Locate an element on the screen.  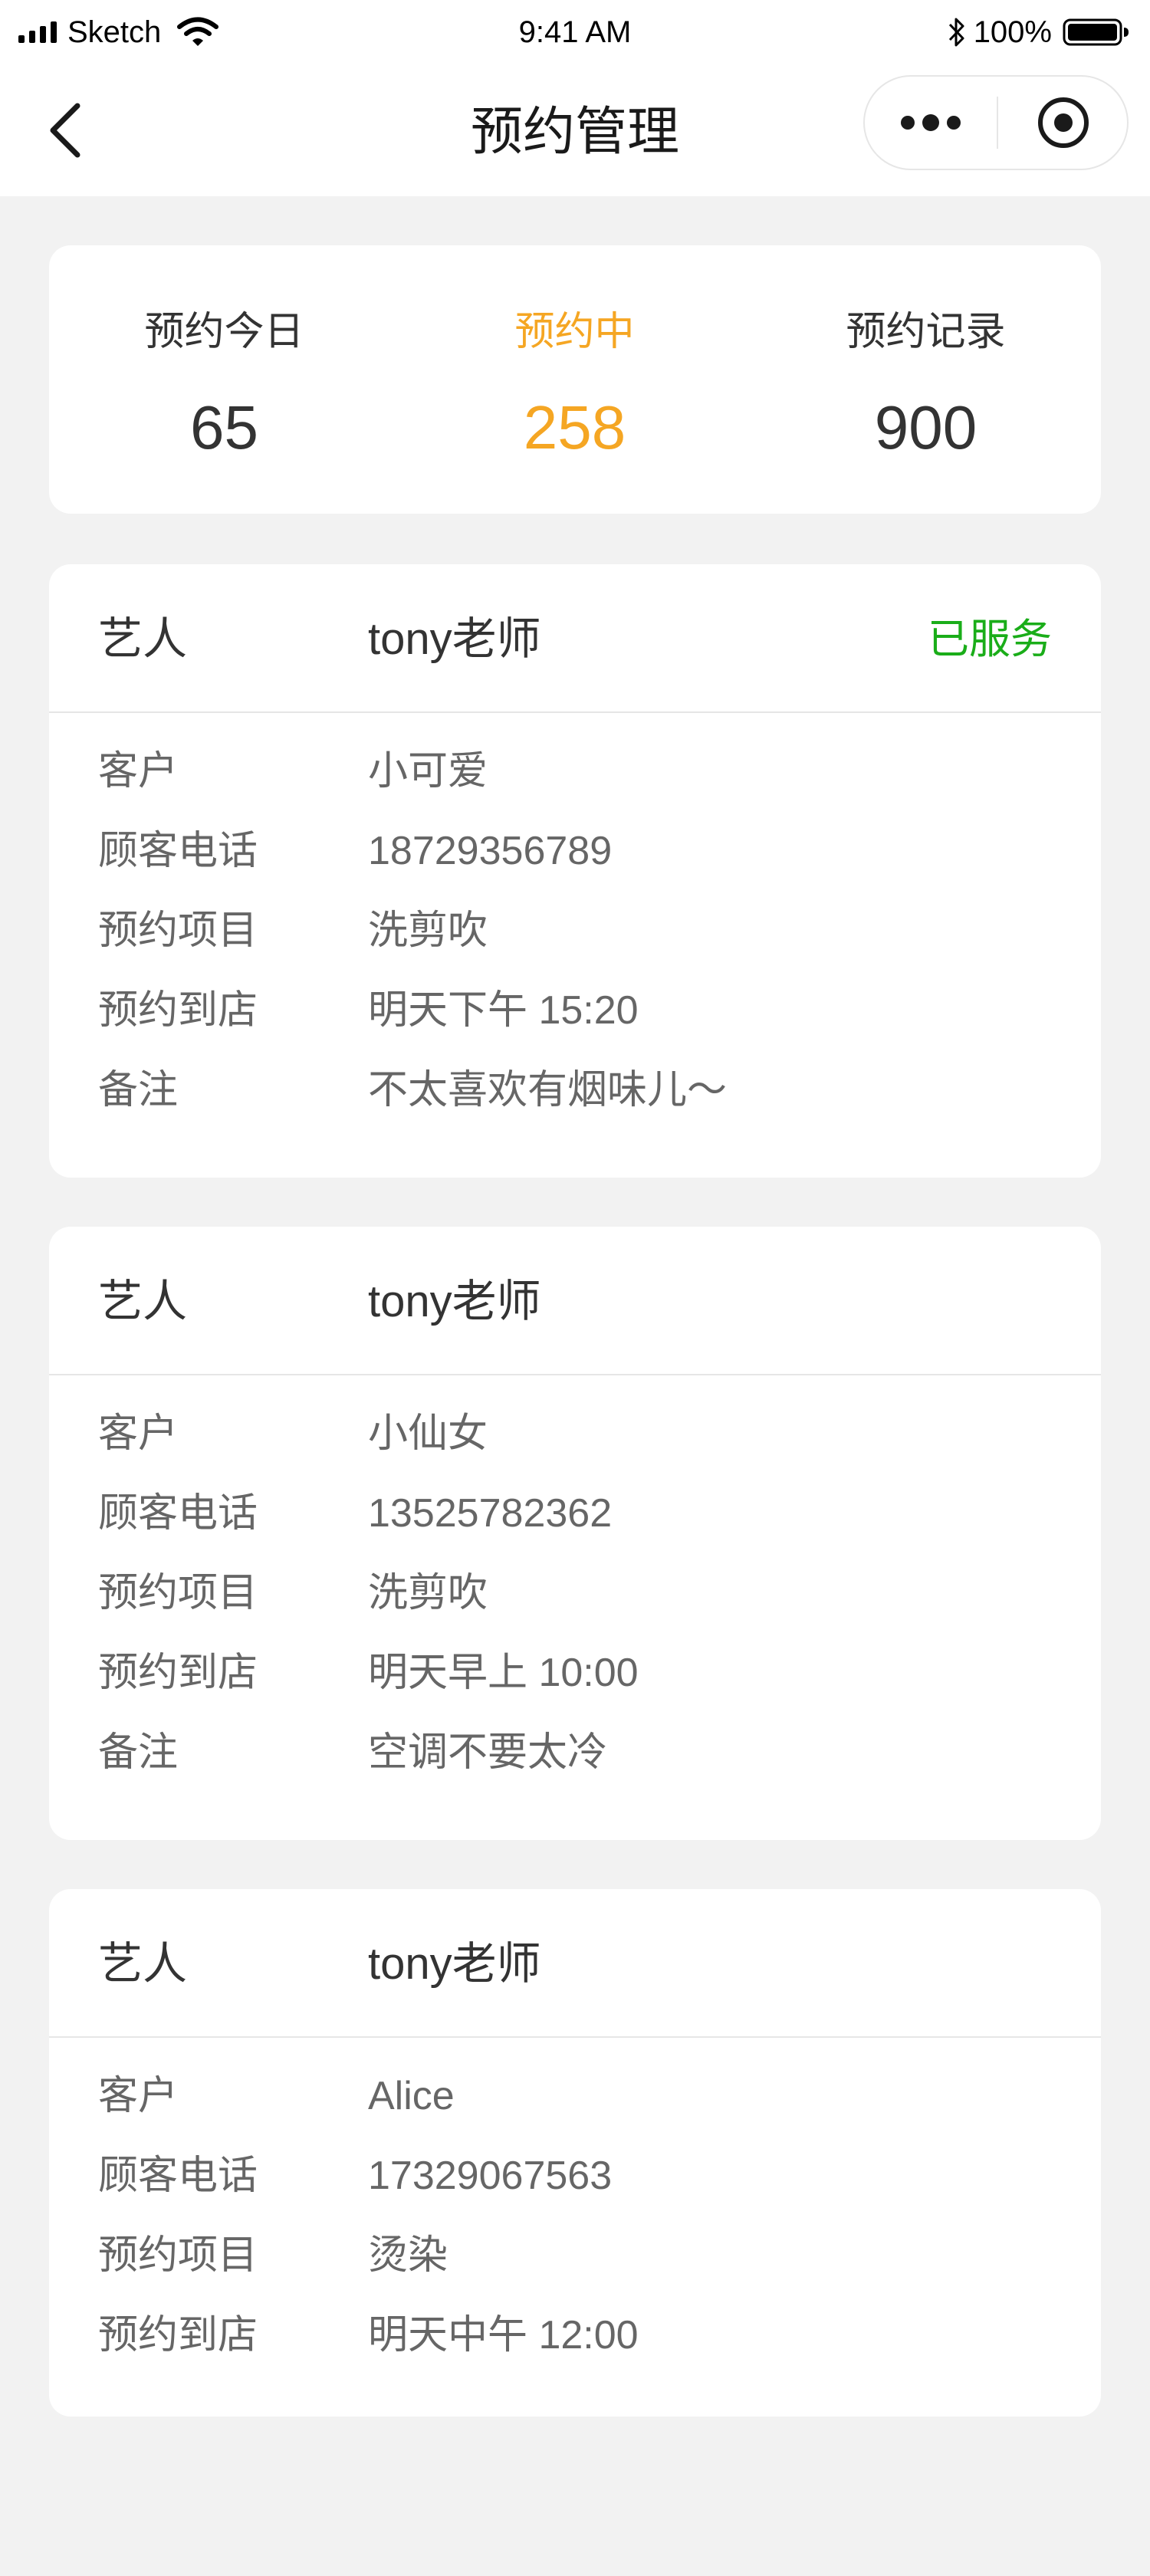
phone-row: 顾客电话 13525782362 is located at coordinates (575, 1514).